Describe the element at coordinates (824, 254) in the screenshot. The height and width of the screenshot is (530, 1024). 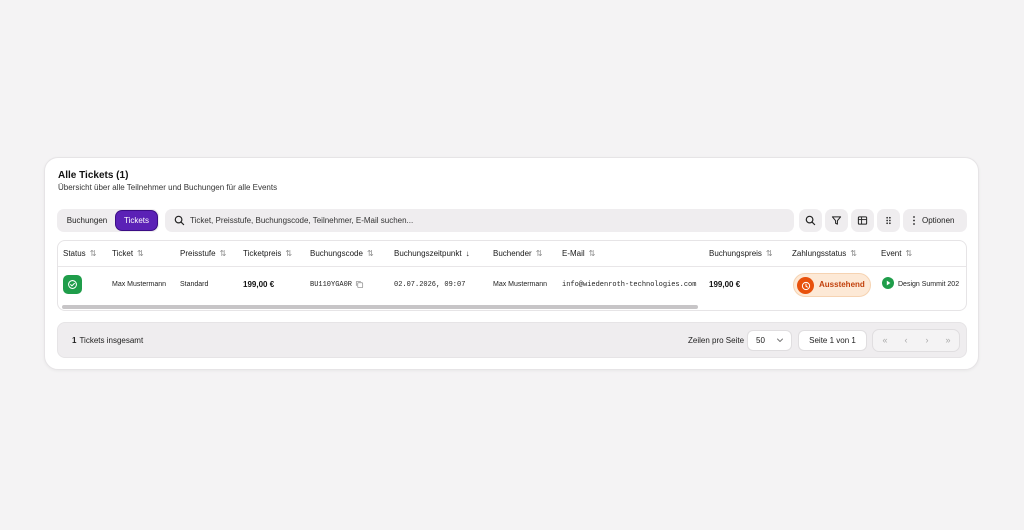
I see `col-header-zahlungsstatus: Zahlungsstatus ⇅` at that location.